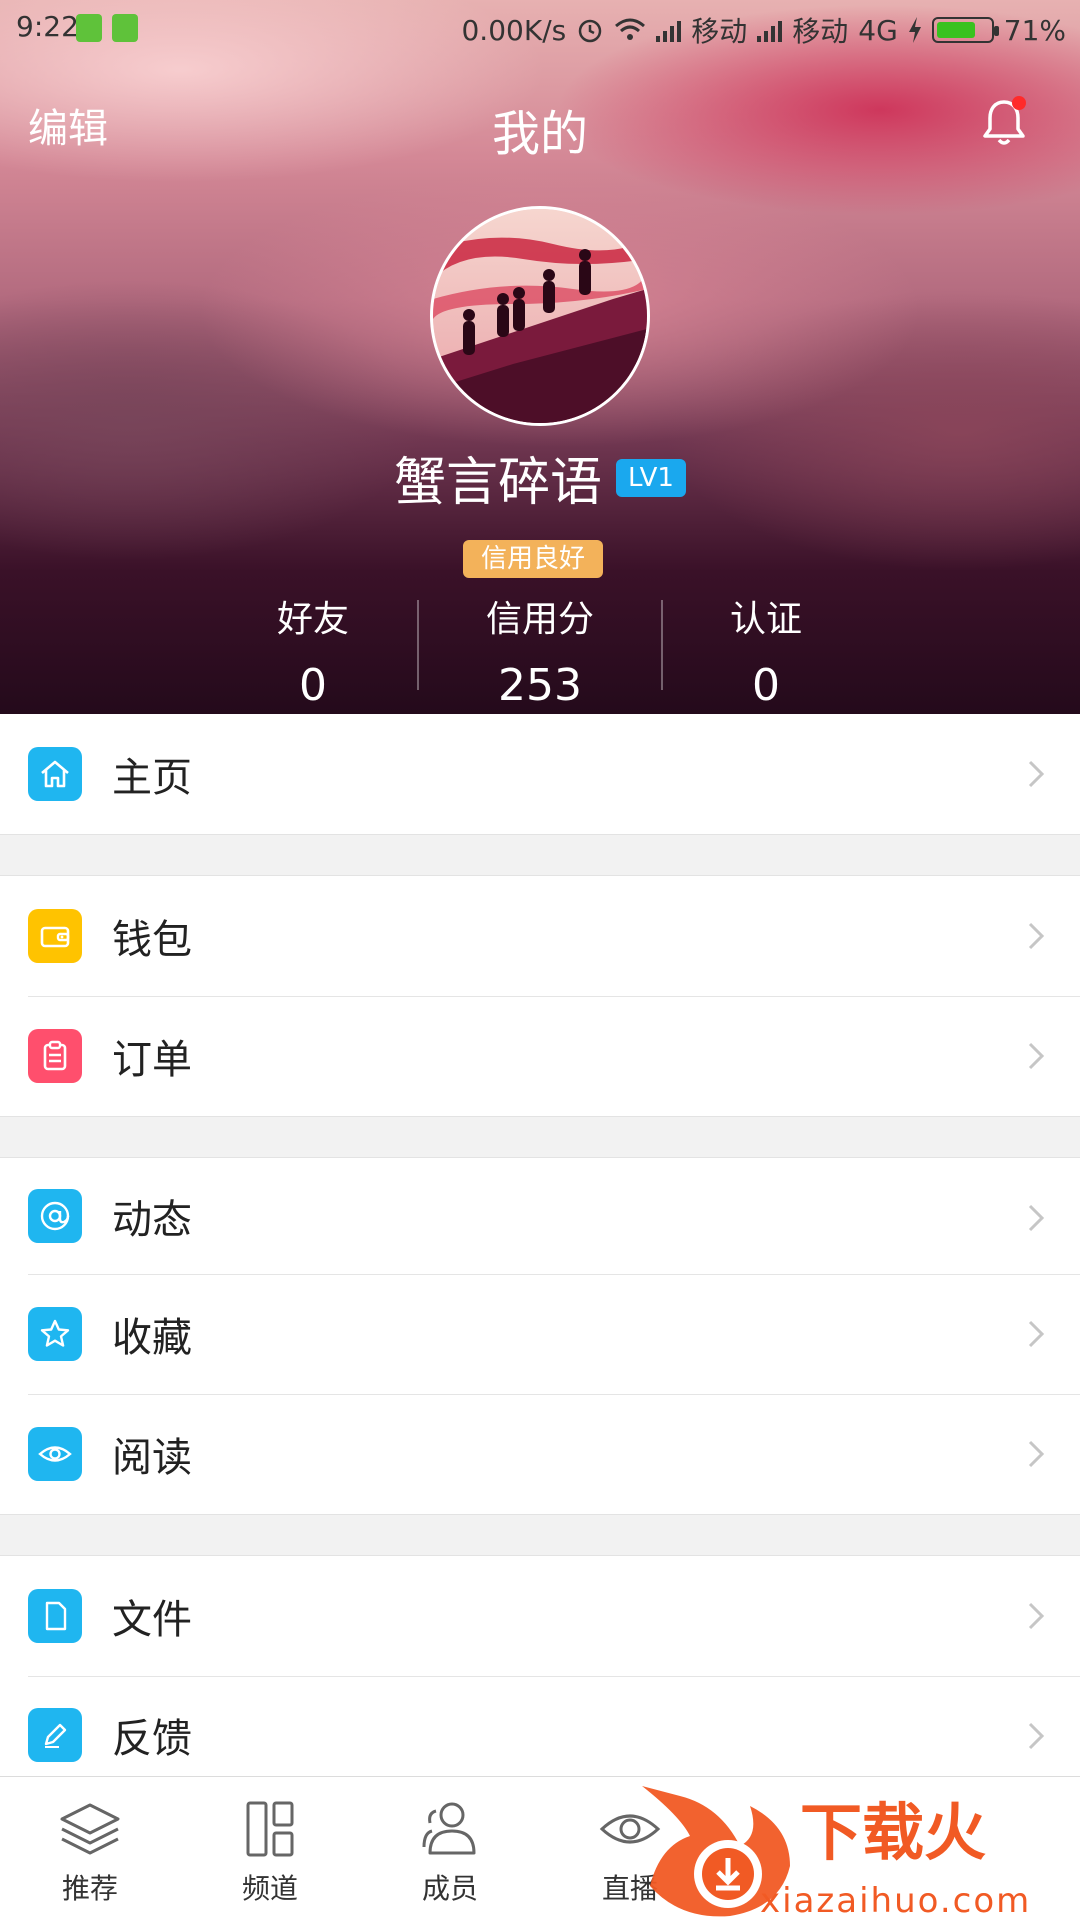 This screenshot has height=1920, width=1080. What do you see at coordinates (55, 1454) in the screenshot?
I see `eye-icon` at bounding box center [55, 1454].